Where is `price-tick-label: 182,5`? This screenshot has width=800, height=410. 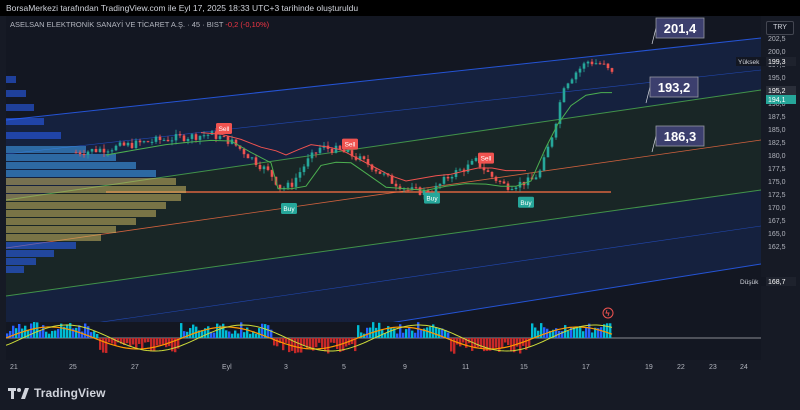 price-tick-label: 182,5 is located at coordinates (777, 143).